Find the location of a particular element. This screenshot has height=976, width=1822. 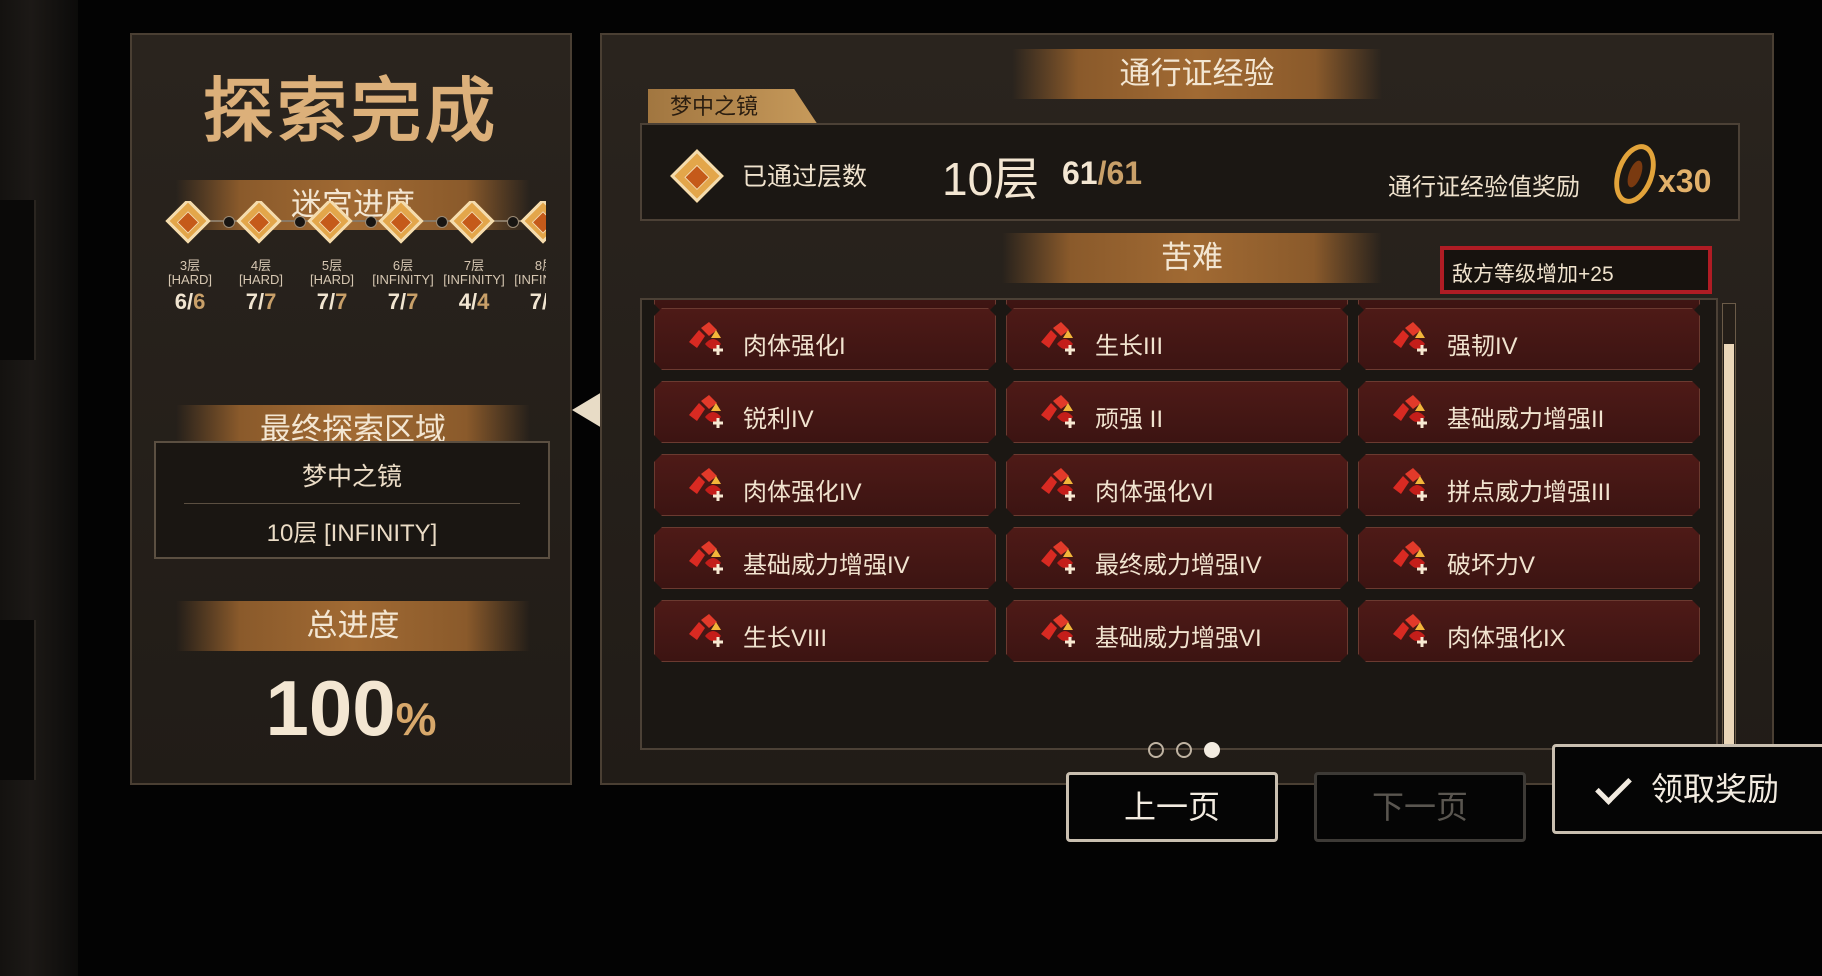

total-progress-banner: 总进度 is located at coordinates (353, 626).